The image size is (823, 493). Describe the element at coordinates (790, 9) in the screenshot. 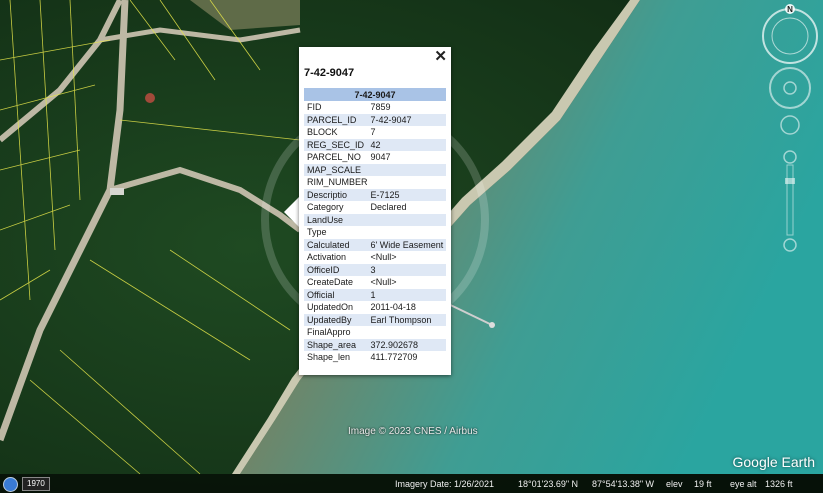

I see `compass-north-label: N` at that location.